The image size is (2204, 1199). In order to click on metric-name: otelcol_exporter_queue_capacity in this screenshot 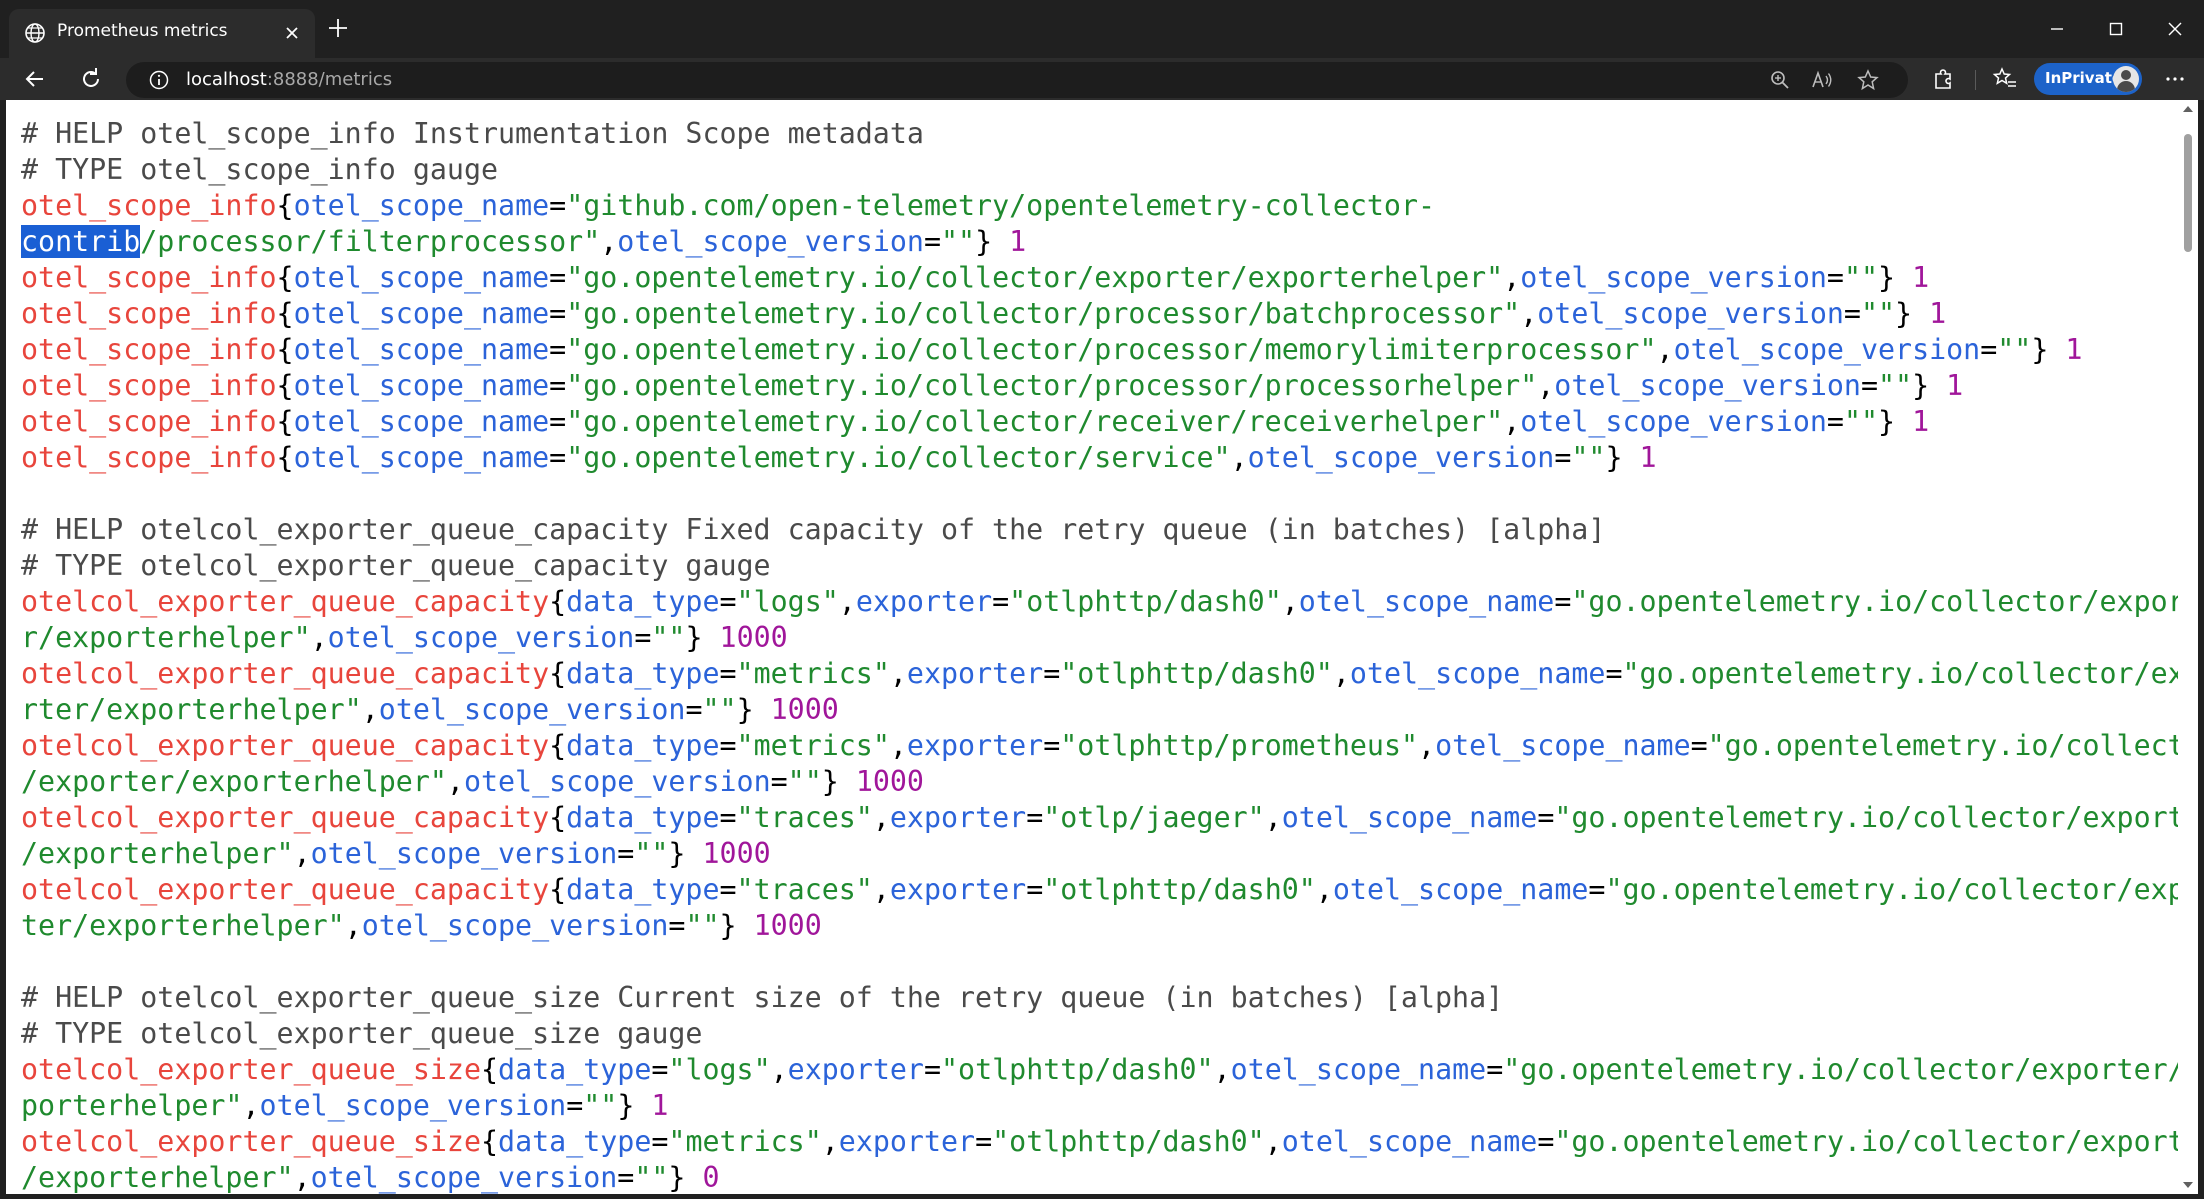, I will do `click(285, 601)`.